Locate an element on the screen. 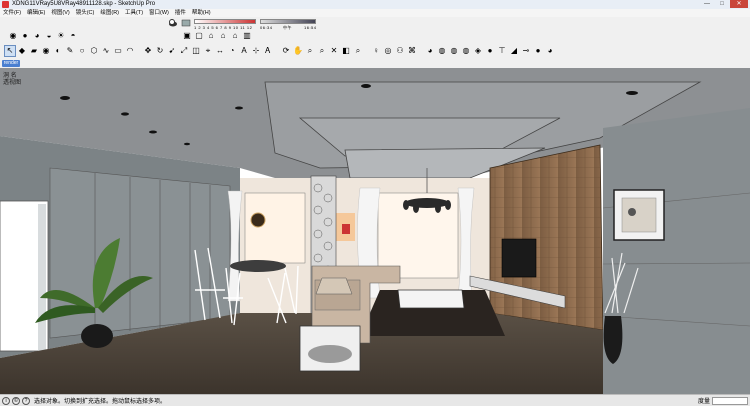  dome-light-icon: ● is located at coordinates (538, 51).